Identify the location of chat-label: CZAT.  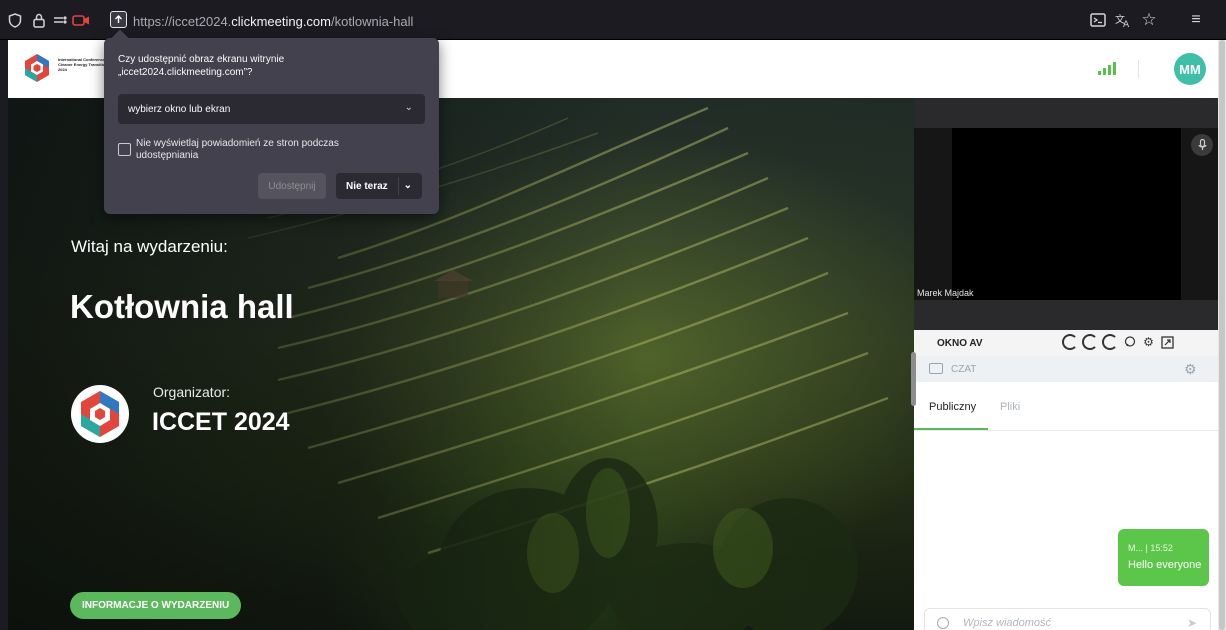
(964, 369).